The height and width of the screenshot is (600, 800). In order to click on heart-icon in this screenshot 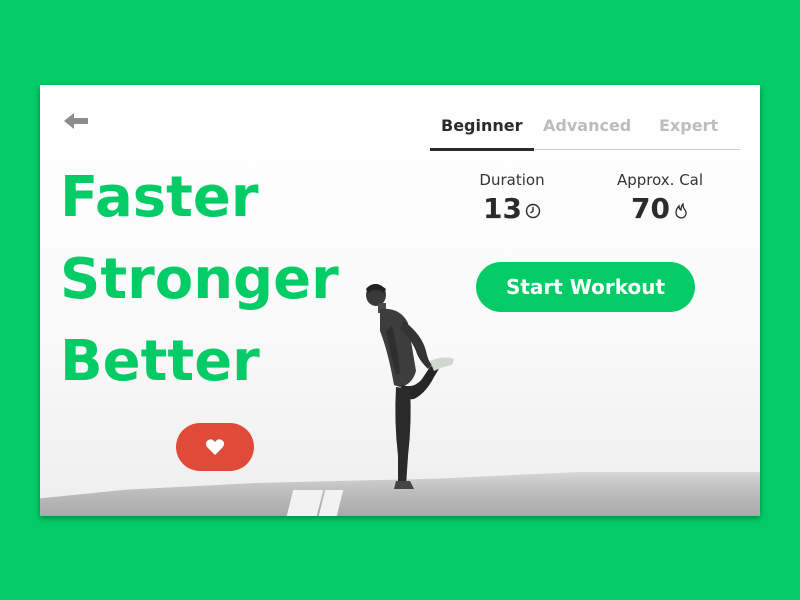, I will do `click(215, 447)`.